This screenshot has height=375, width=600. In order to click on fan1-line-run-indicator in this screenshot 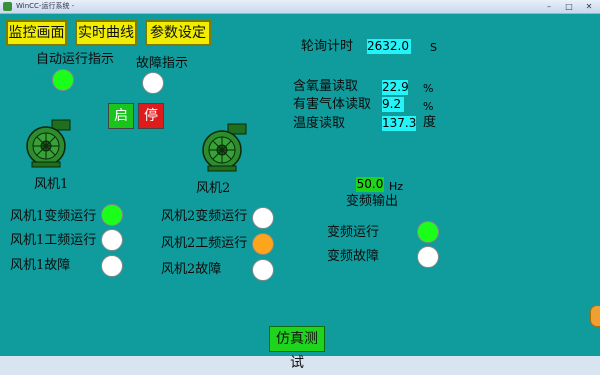, I will do `click(112, 240)`.